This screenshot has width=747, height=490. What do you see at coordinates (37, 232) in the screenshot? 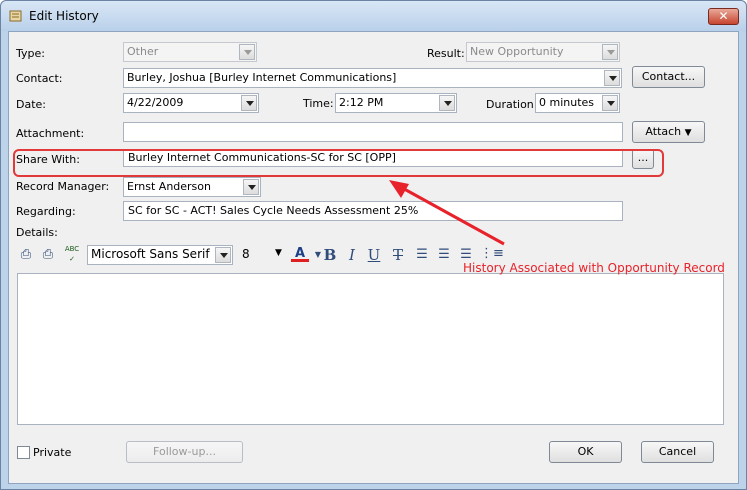
I see `details-label: Details:` at bounding box center [37, 232].